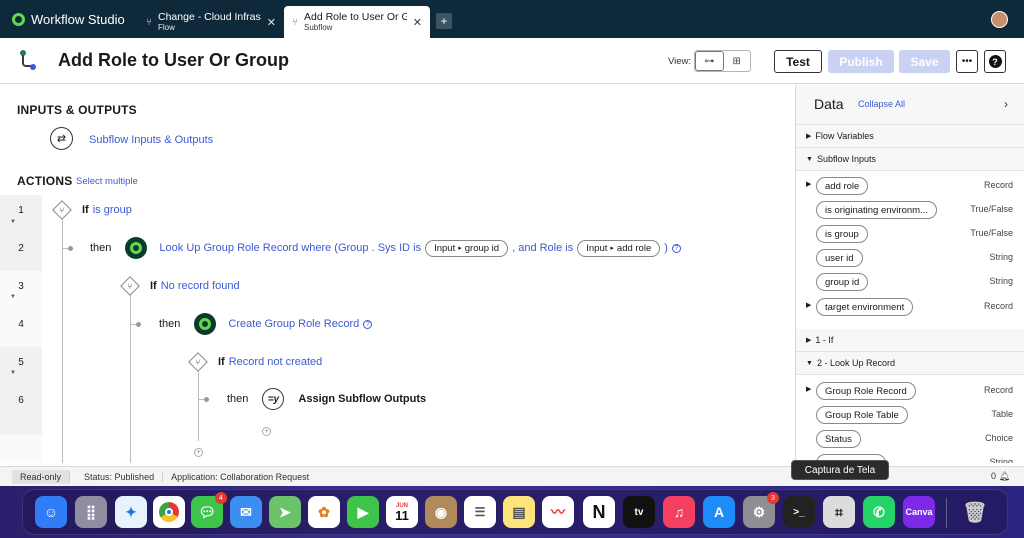 The width and height of the screenshot is (1024, 538). Describe the element at coordinates (798, 61) in the screenshot. I see `test-button: Test` at that location.